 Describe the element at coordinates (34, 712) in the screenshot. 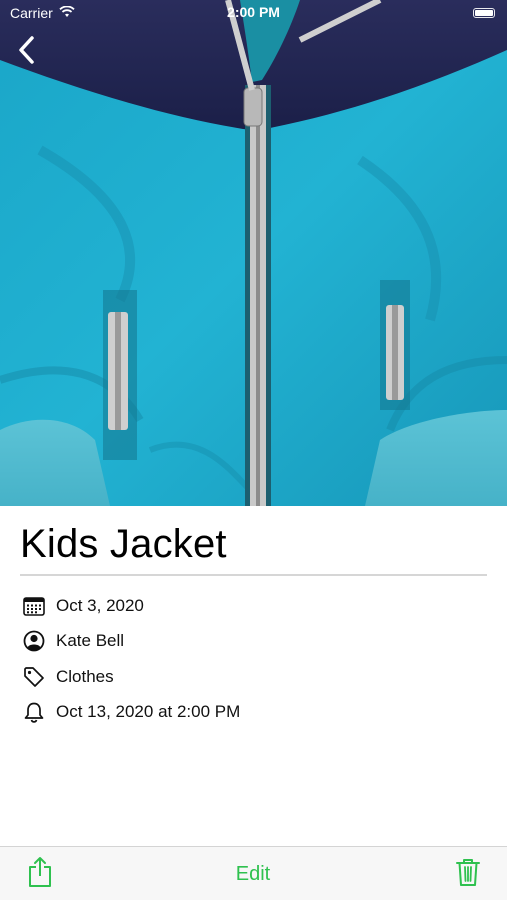

I see `bell-icon` at that location.